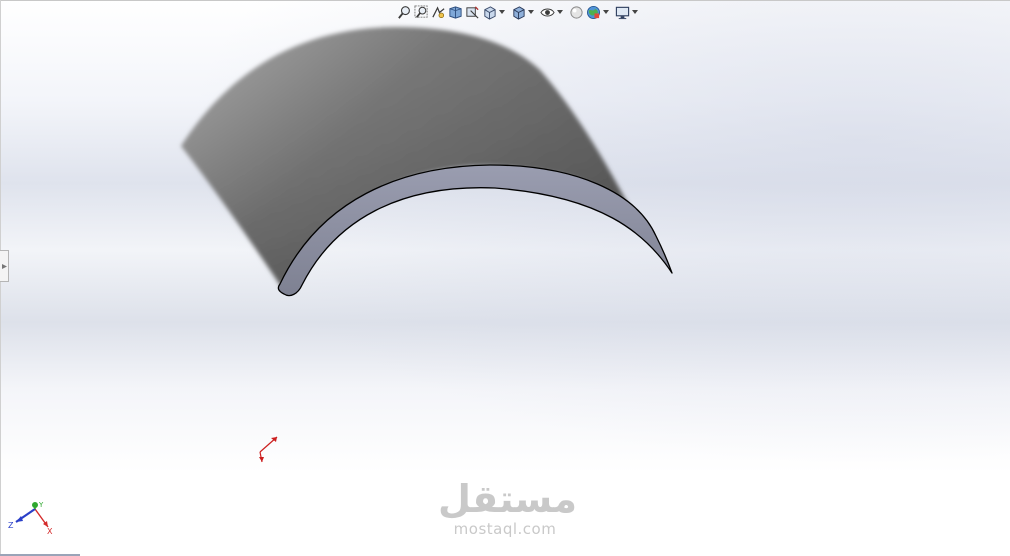  I want to click on apply-scene-dropdown, so click(605, 12).